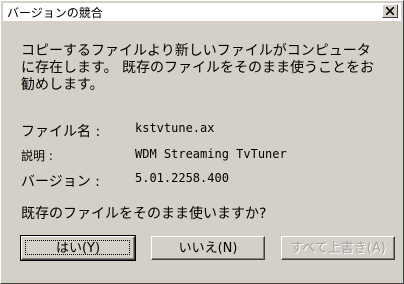 Image resolution: width=404 pixels, height=284 pixels. Describe the element at coordinates (117, 131) in the screenshot. I see `file-name-row: ファイル名 : kstvtune.ax` at that location.